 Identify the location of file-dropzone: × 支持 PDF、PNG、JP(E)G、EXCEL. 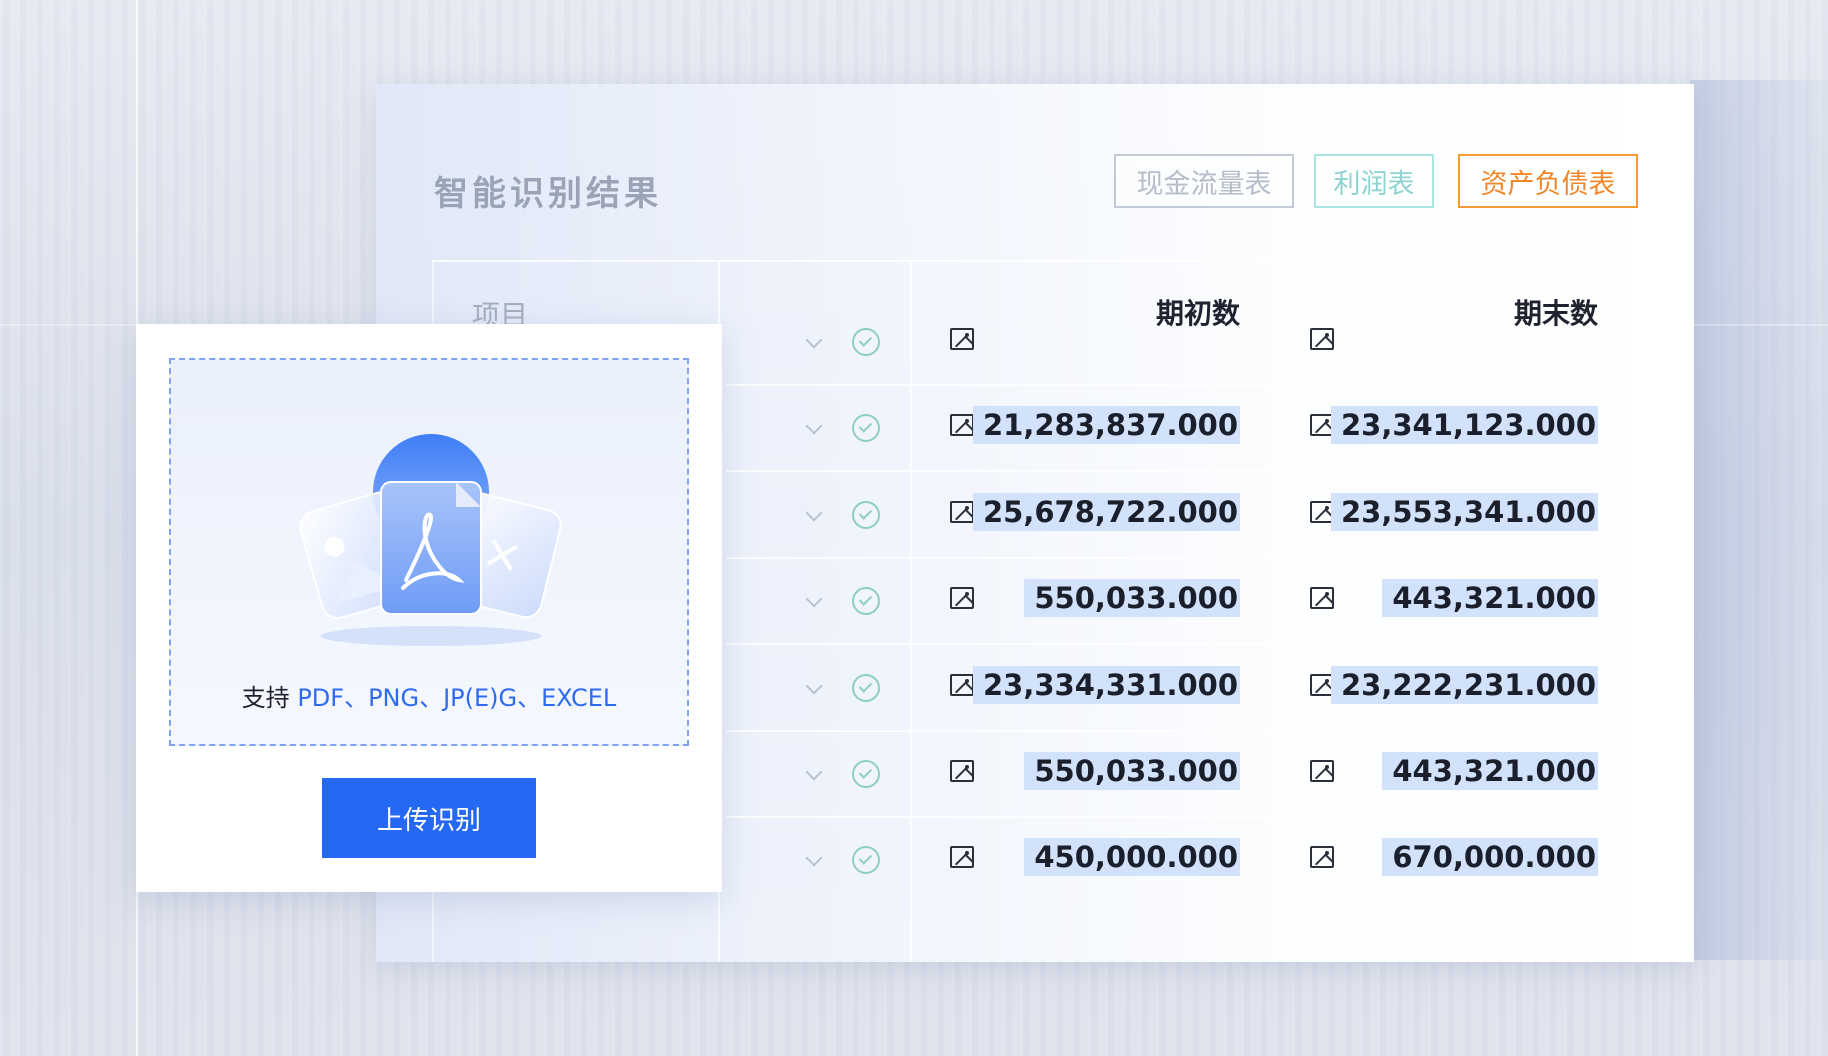
(429, 552).